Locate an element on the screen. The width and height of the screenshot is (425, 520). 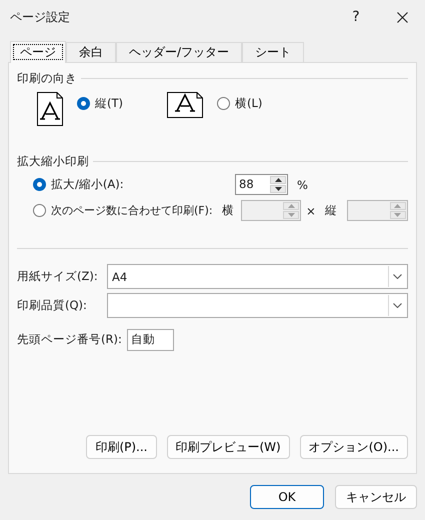
section-title: 拡大縮小印刷 is located at coordinates (53, 161).